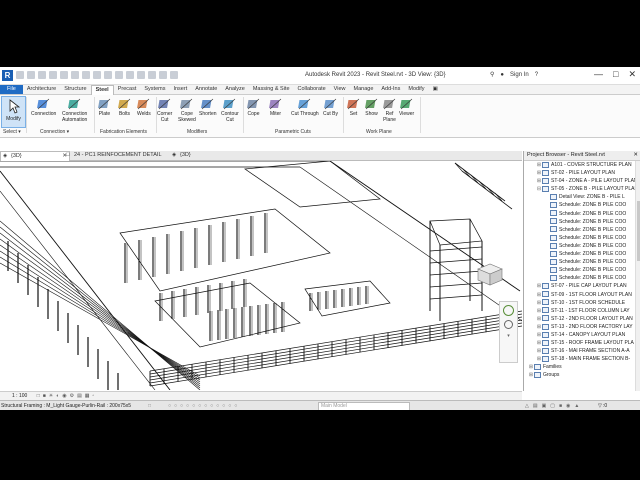 The height and width of the screenshot is (480, 640). I want to click on tab-analyze: Analyze, so click(235, 89).